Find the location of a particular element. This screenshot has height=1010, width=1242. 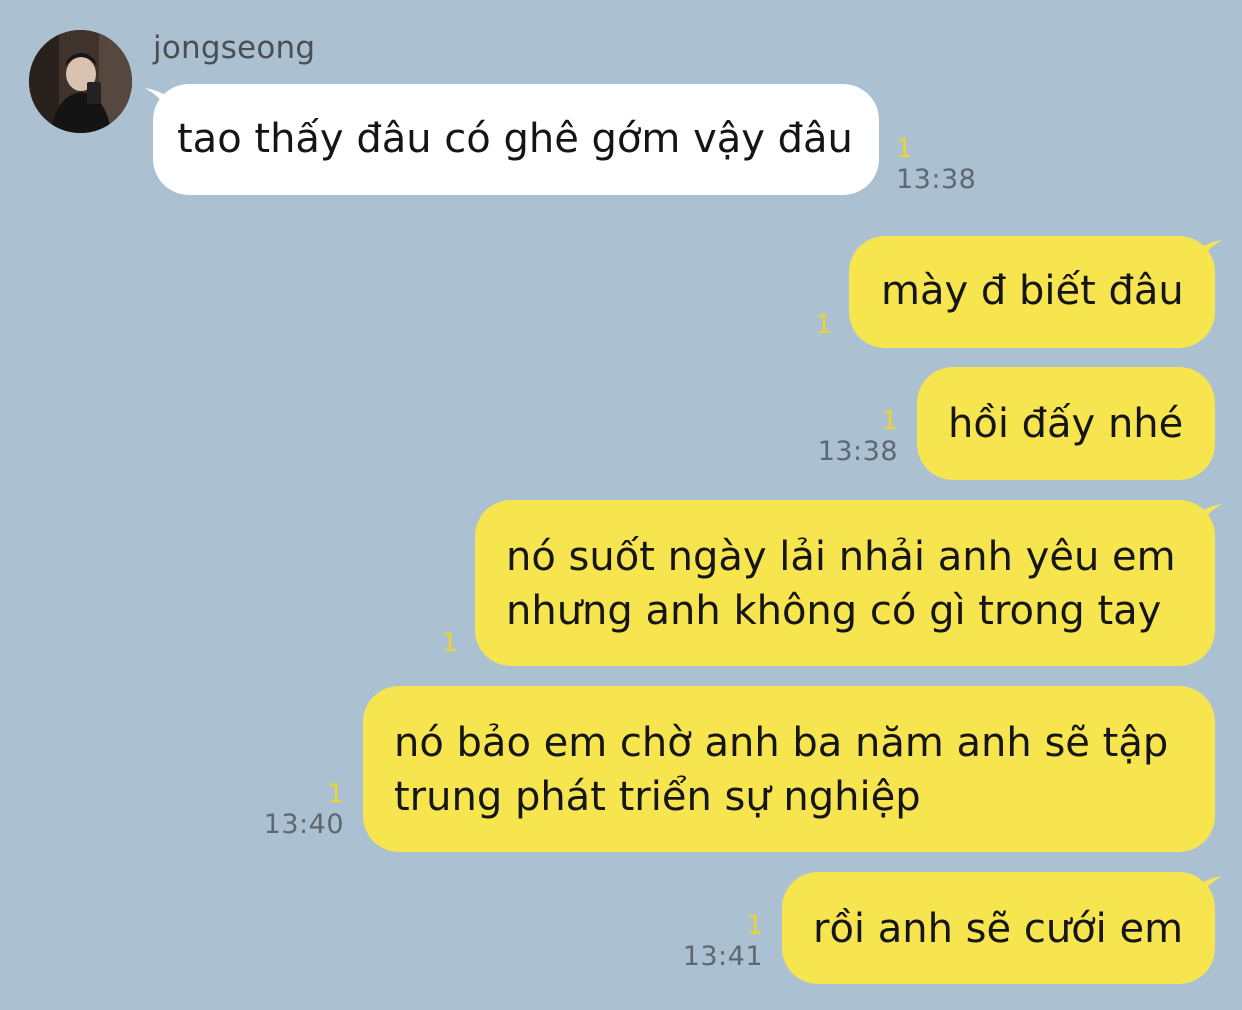

profile-photo-icon is located at coordinates (80, 81).